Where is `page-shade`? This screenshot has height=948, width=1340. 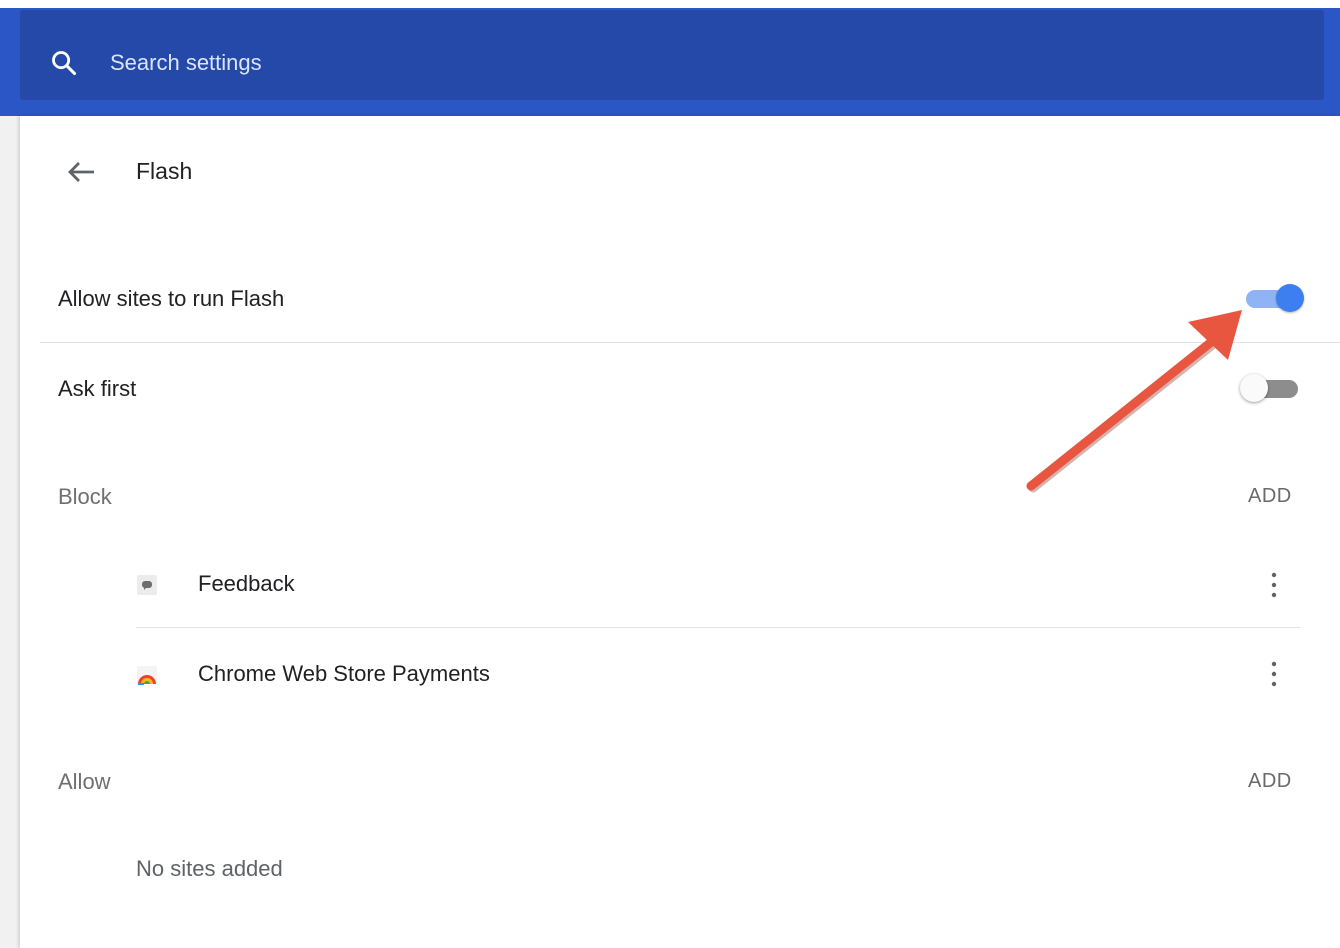
page-shade is located at coordinates (10, 532).